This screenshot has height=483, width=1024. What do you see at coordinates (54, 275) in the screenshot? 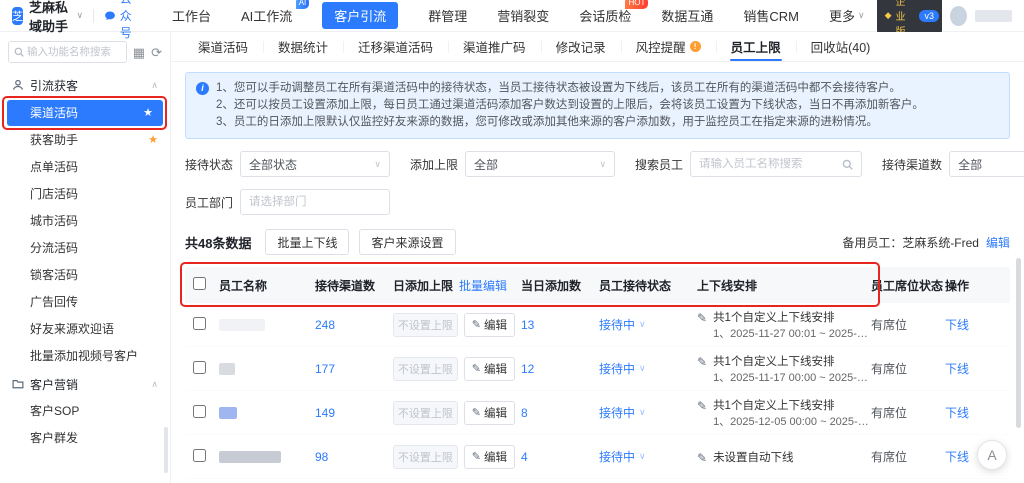
I see `sidebar-item-label: 锁客活码` at bounding box center [54, 275].